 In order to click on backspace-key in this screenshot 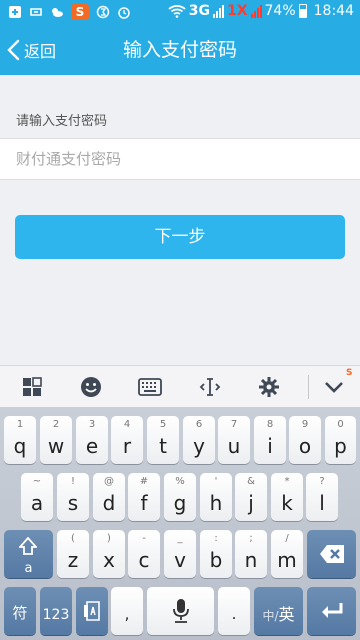, I will do `click(331, 554)`.